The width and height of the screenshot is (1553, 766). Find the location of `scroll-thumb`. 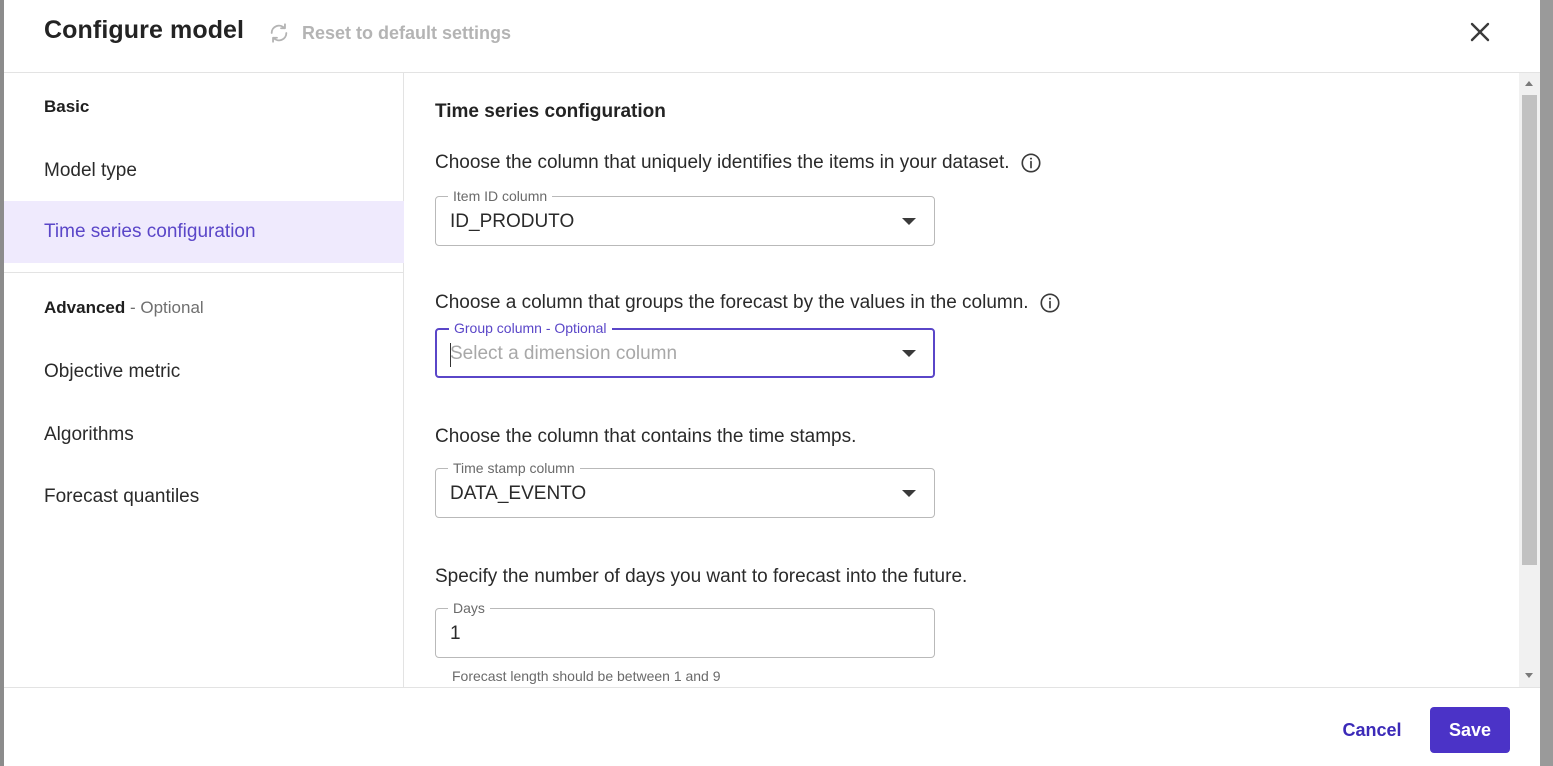

scroll-thumb is located at coordinates (1529, 330).